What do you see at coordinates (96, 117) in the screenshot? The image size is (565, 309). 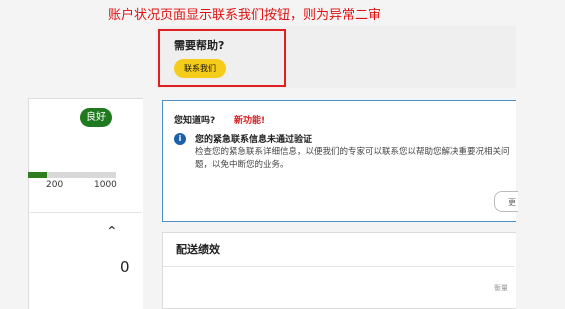 I see `rating-badge: 良好` at bounding box center [96, 117].